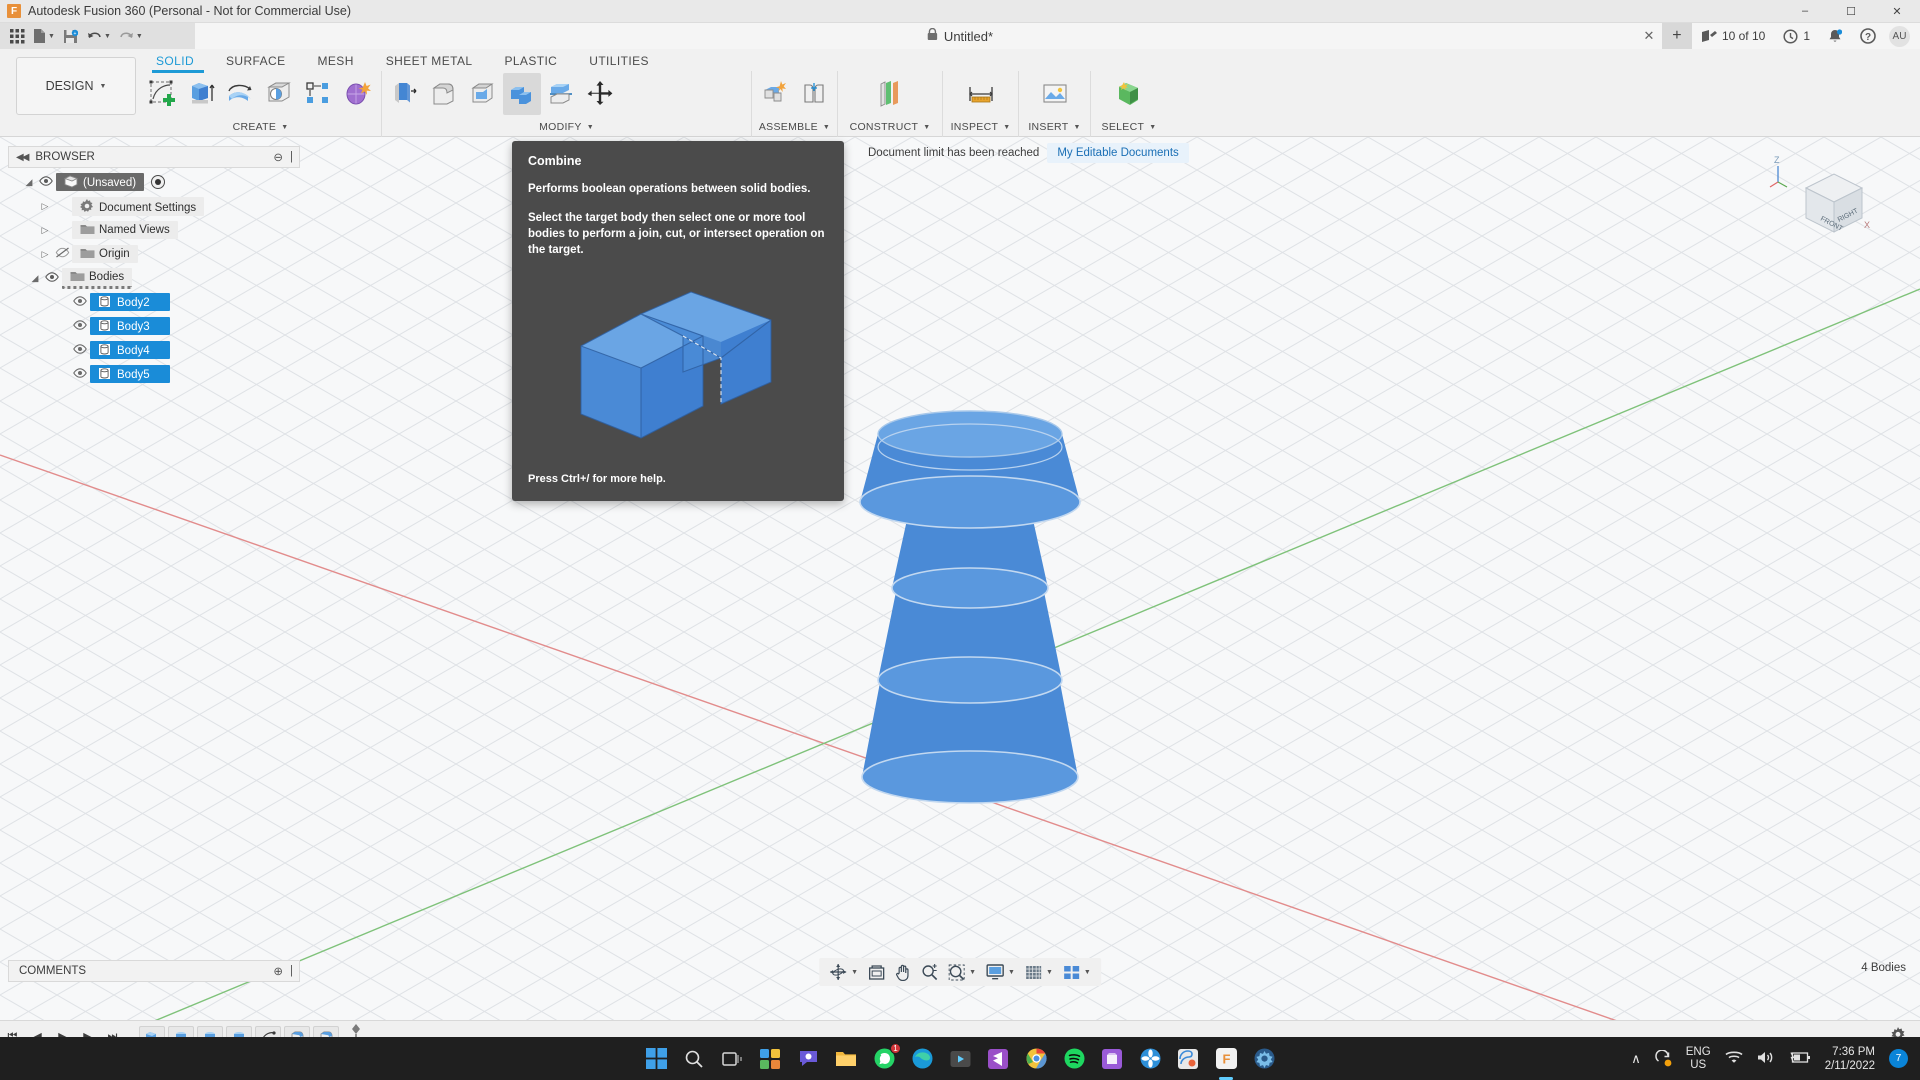  I want to click on create-form-button, so click(358, 94).